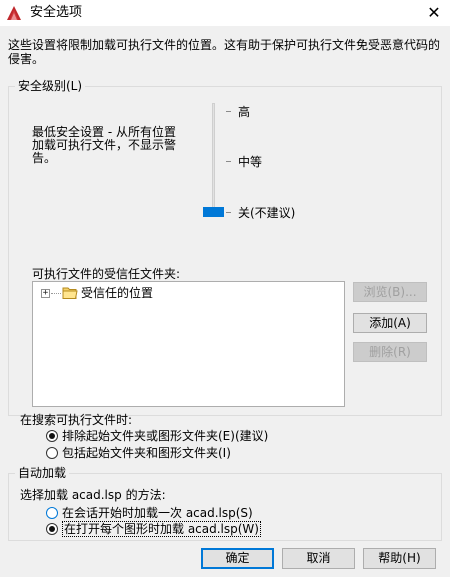 Image resolution: width=450 pixels, height=577 pixels. Describe the element at coordinates (93, 495) in the screenshot. I see `autoload-method-label: 选择加载 acad.lsp 的方法:` at that location.